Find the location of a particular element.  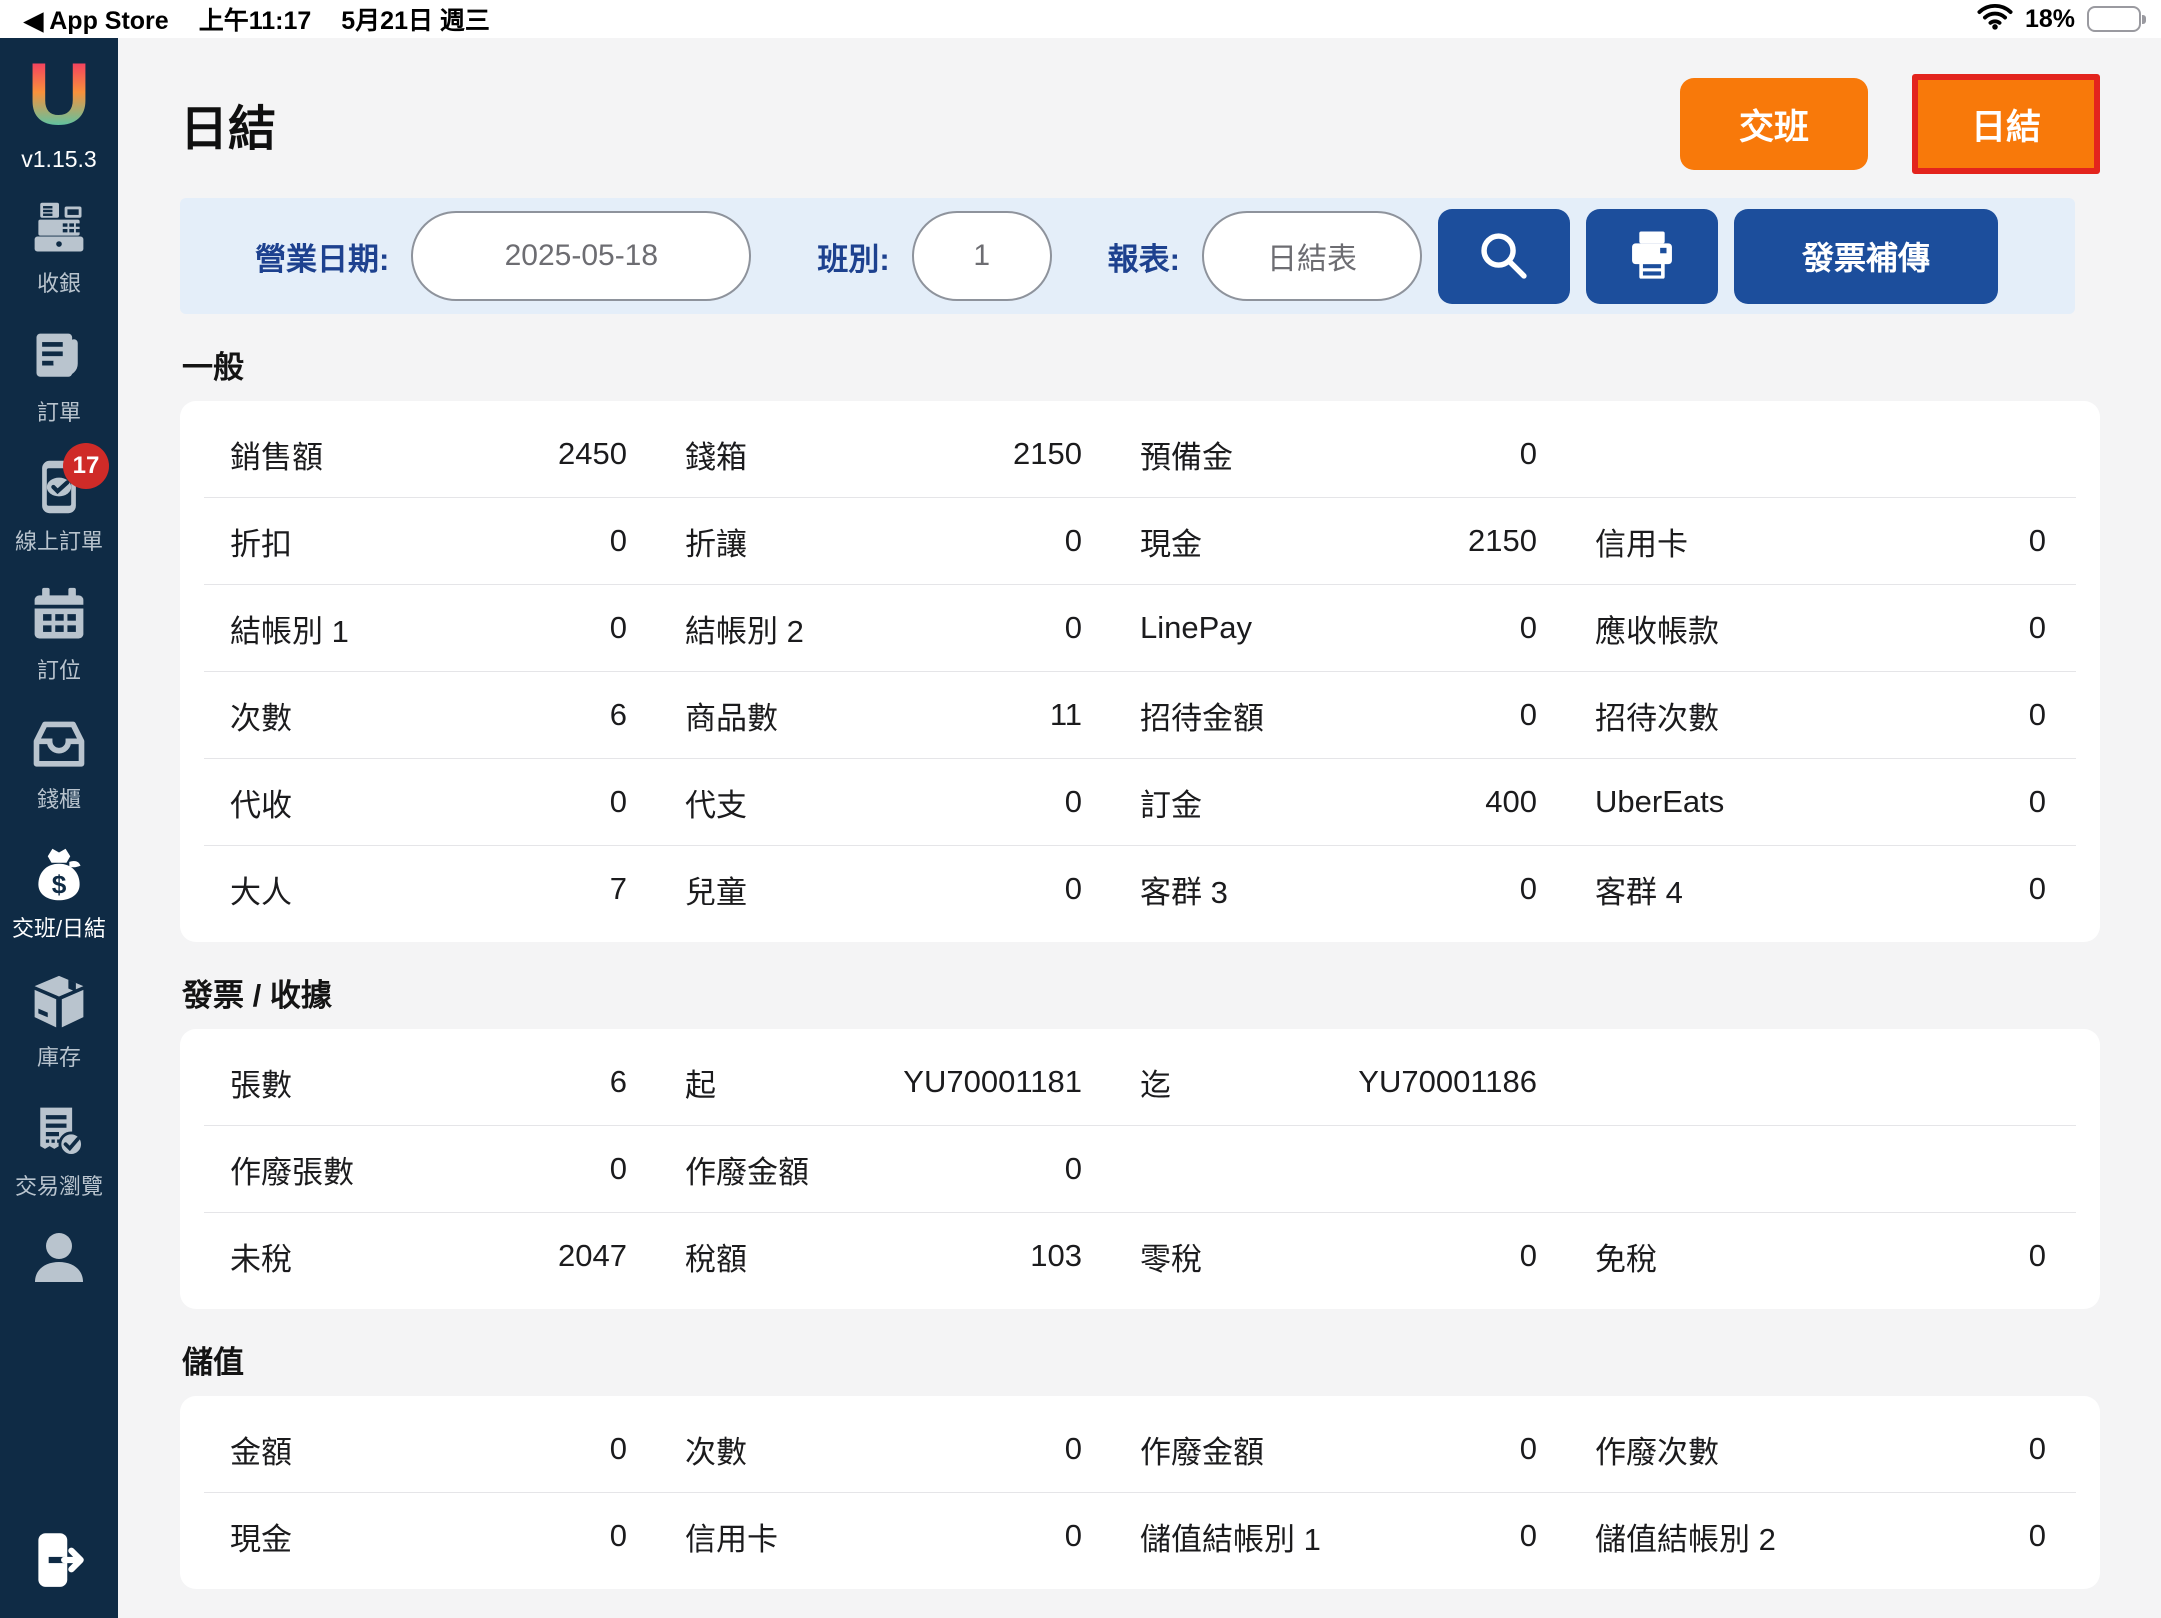

table-row: 代收 0 代支 0 訂金 400 UberEats 0 is located at coordinates (1140, 801).